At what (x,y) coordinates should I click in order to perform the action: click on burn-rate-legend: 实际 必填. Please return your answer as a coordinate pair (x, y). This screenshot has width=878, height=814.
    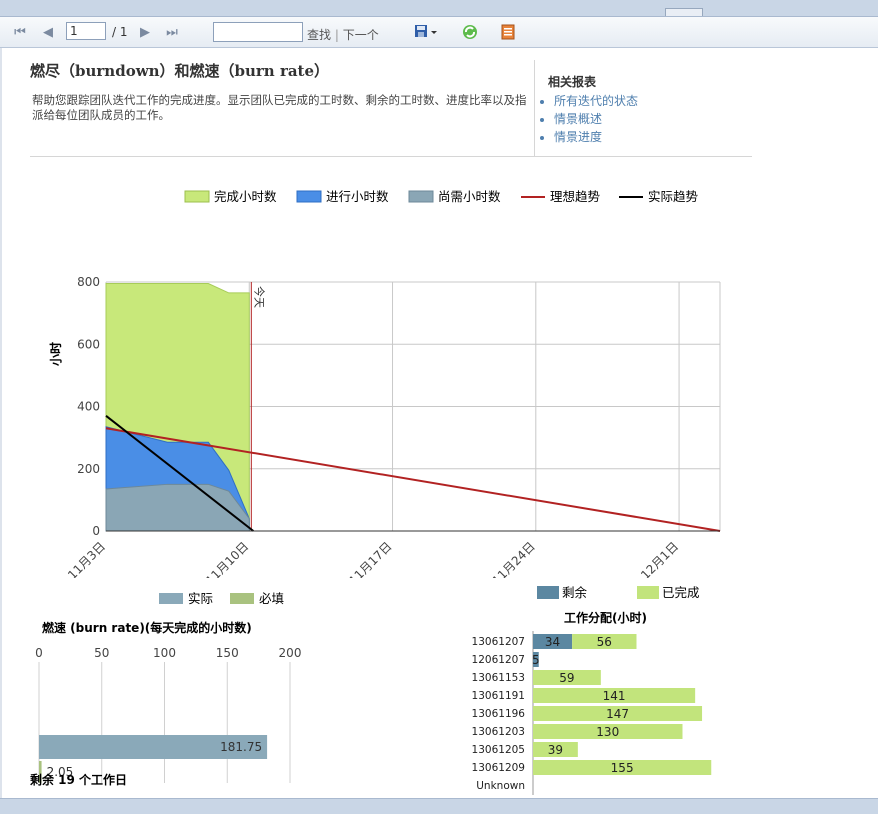
    Looking at the image, I should click on (221, 598).